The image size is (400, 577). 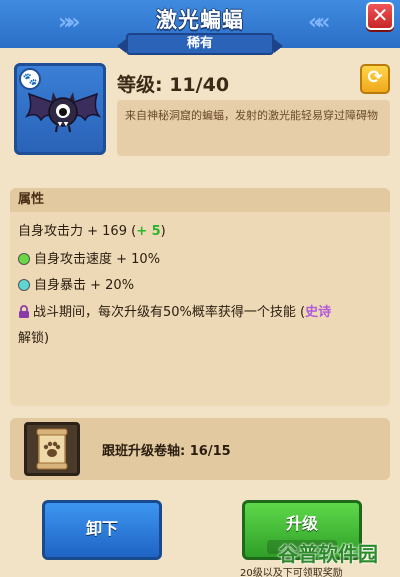 What do you see at coordinates (148, 231) in the screenshot?
I see `attack-bonus: + 5` at bounding box center [148, 231].